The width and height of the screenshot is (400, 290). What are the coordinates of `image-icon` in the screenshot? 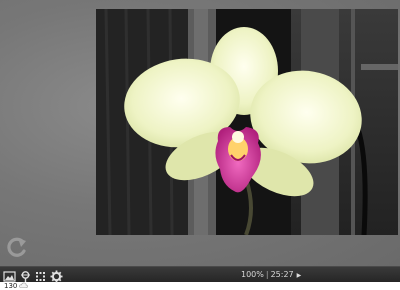 It's located at (9, 275).